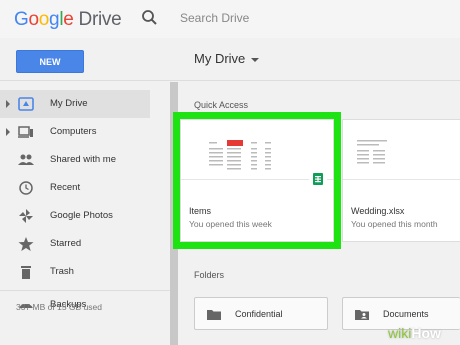 This screenshot has width=460, height=345. Describe the element at coordinates (378, 211) in the screenshot. I see `file-name: Wedding.xlsx` at that location.